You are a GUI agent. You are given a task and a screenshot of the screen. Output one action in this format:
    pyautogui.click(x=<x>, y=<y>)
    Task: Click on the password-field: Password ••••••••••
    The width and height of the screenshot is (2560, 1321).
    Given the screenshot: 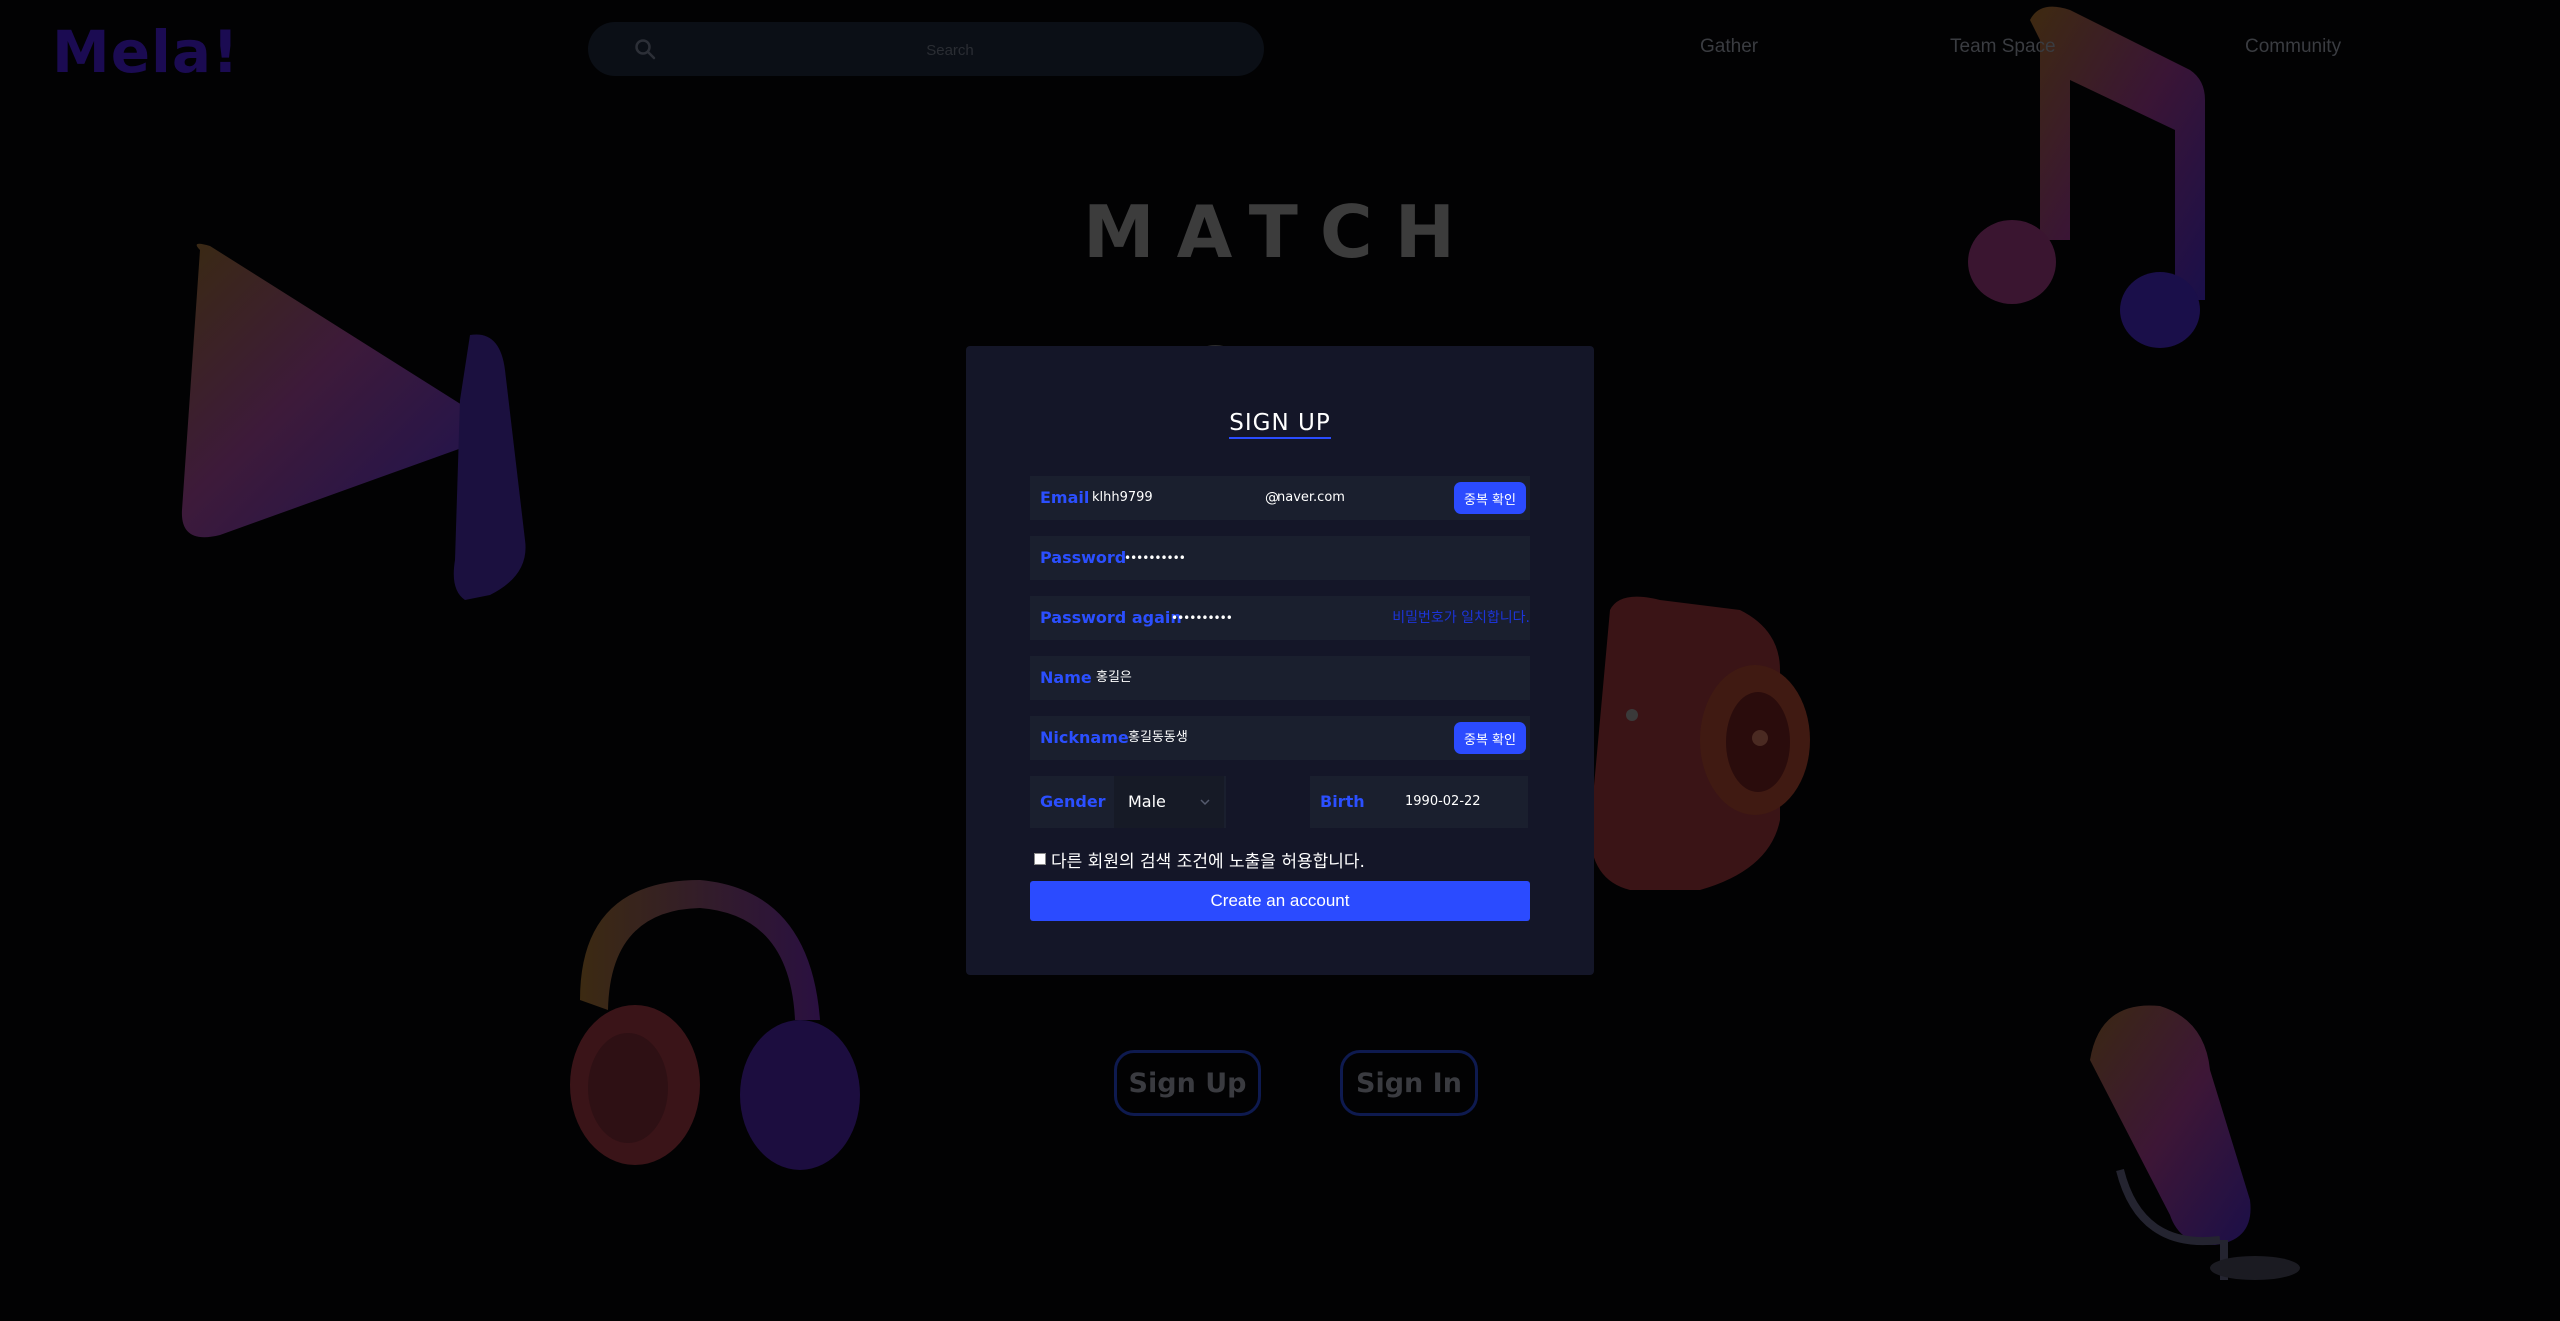 What is the action you would take?
    pyautogui.click(x=1280, y=558)
    